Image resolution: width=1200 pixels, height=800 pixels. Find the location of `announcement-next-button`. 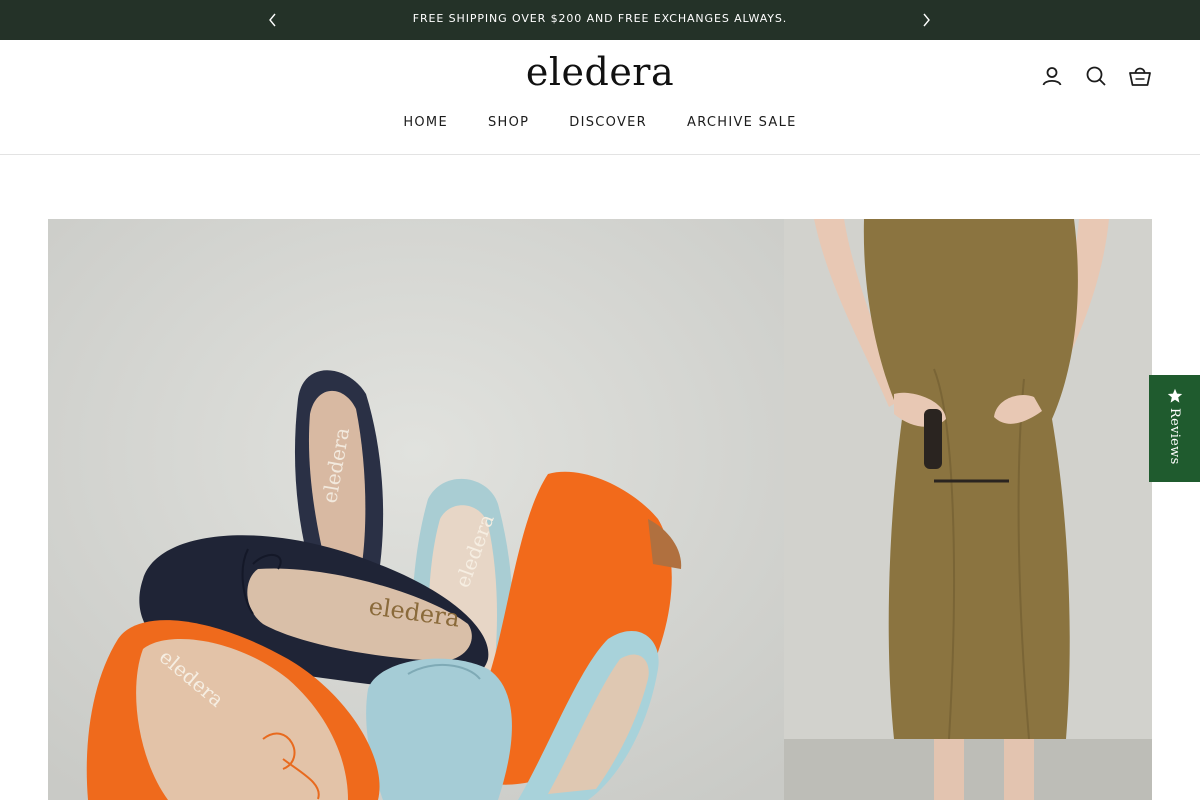

announcement-next-button is located at coordinates (926, 20).